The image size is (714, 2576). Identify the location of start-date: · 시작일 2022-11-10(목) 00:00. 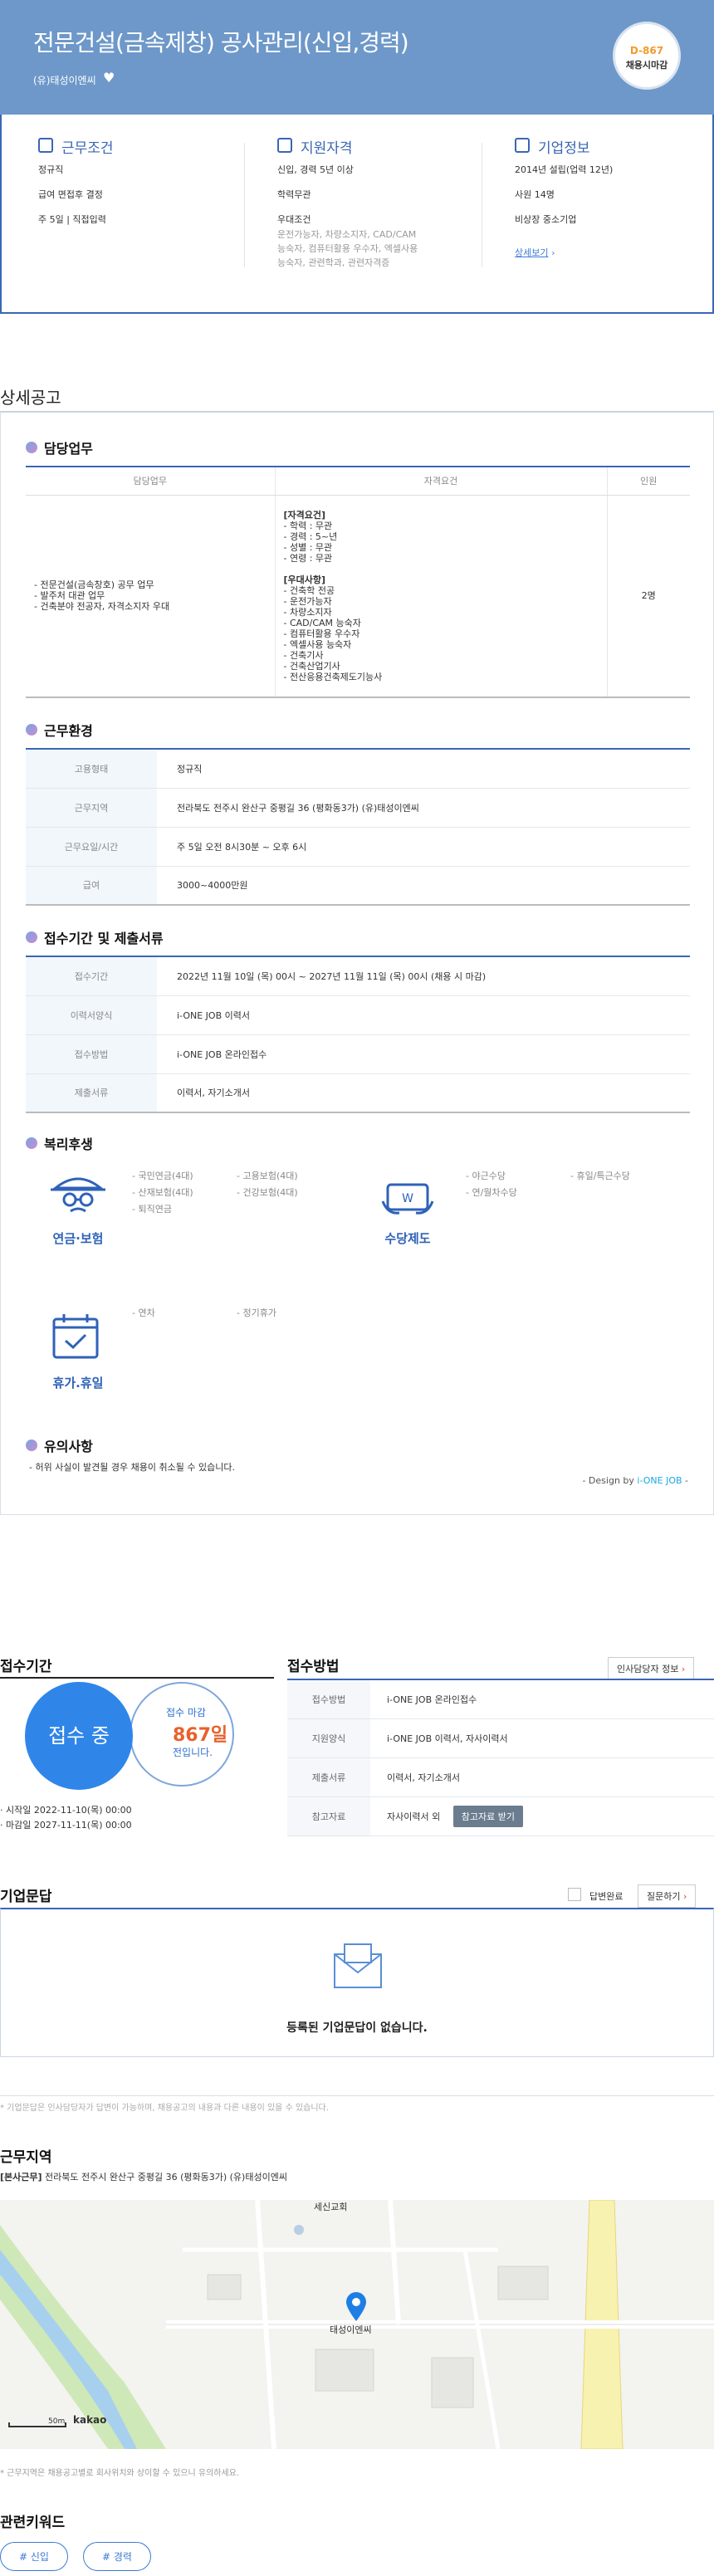
(66, 1810).